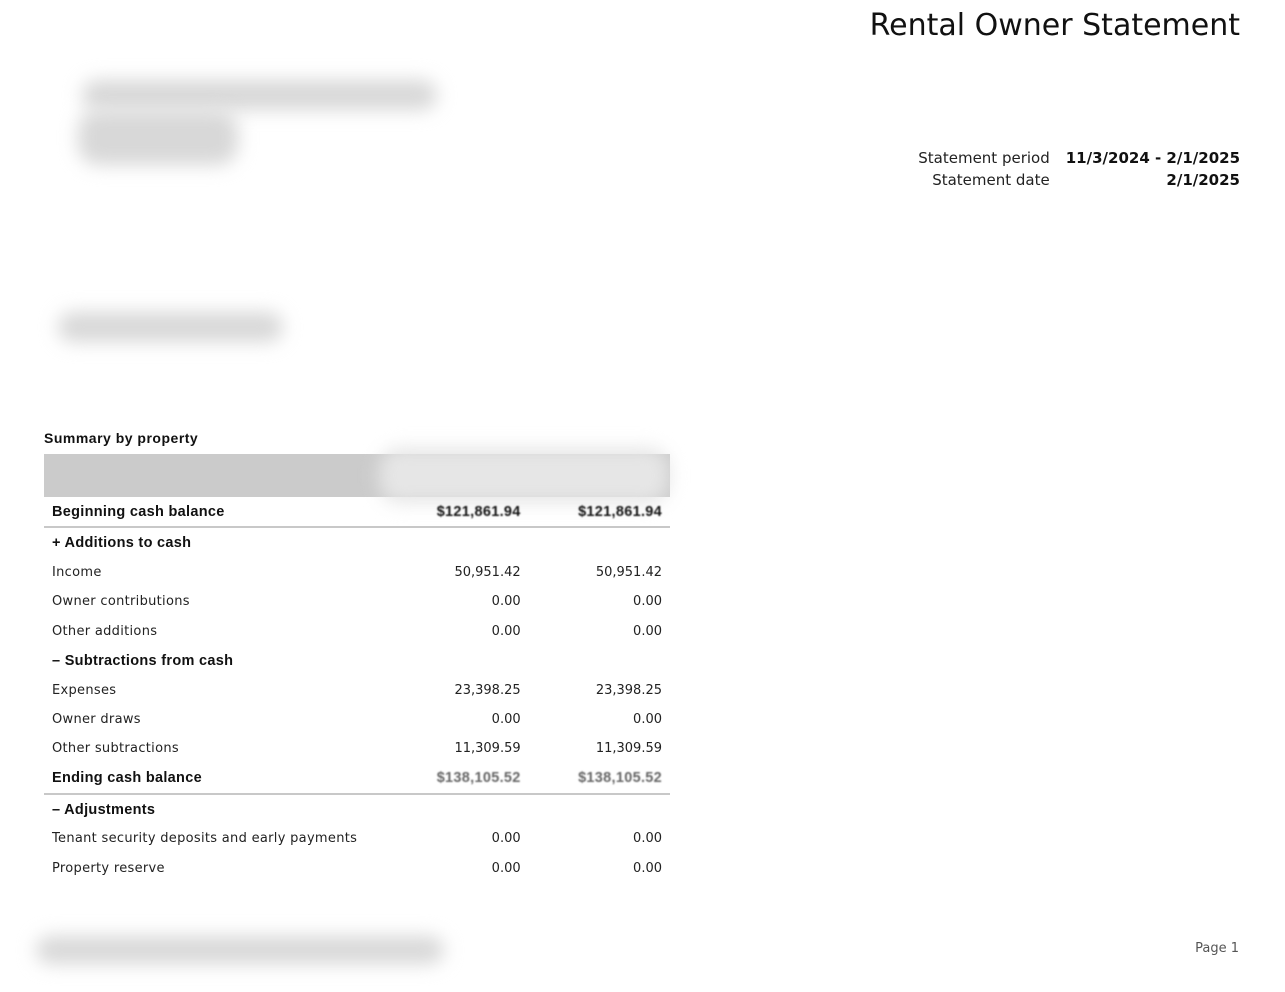  What do you see at coordinates (259, 95) in the screenshot?
I see `redacted-owner-address` at bounding box center [259, 95].